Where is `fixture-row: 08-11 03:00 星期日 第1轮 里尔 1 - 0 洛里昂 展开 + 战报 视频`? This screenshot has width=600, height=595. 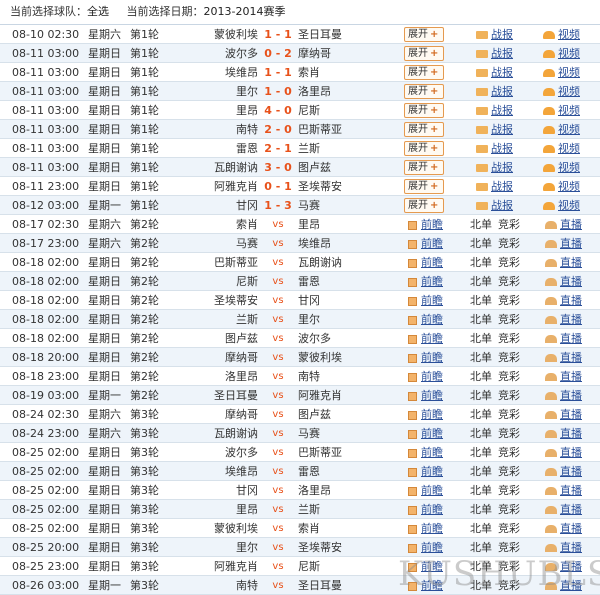 fixture-row: 08-11 03:00 星期日 第1轮 里尔 1 - 0 洛里昂 展开 + 战报 视频 is located at coordinates (300, 91).